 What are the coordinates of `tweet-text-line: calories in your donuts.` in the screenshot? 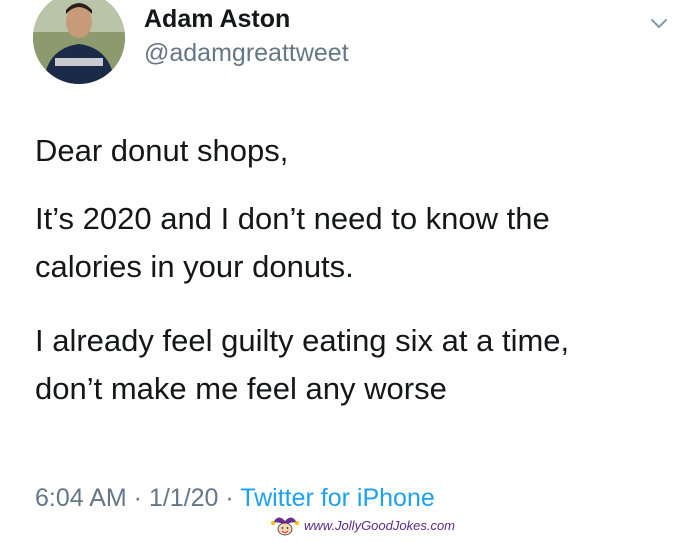 It's located at (194, 266).